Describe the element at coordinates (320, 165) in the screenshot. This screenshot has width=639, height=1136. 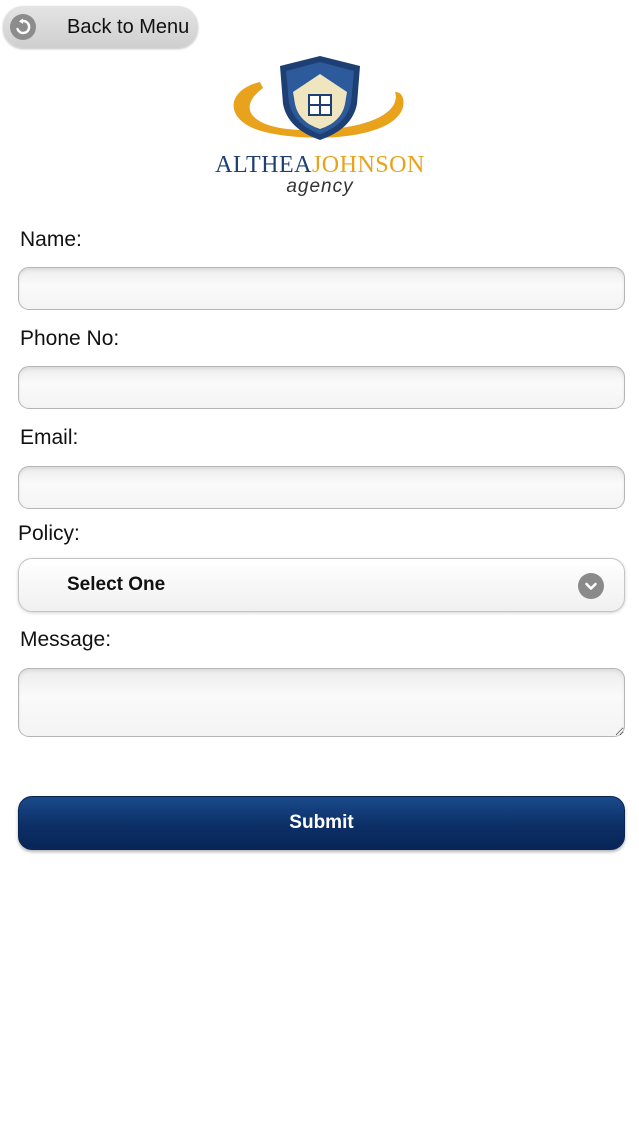
I see `logo-wordmark: ALTHEAJOHNSON` at that location.